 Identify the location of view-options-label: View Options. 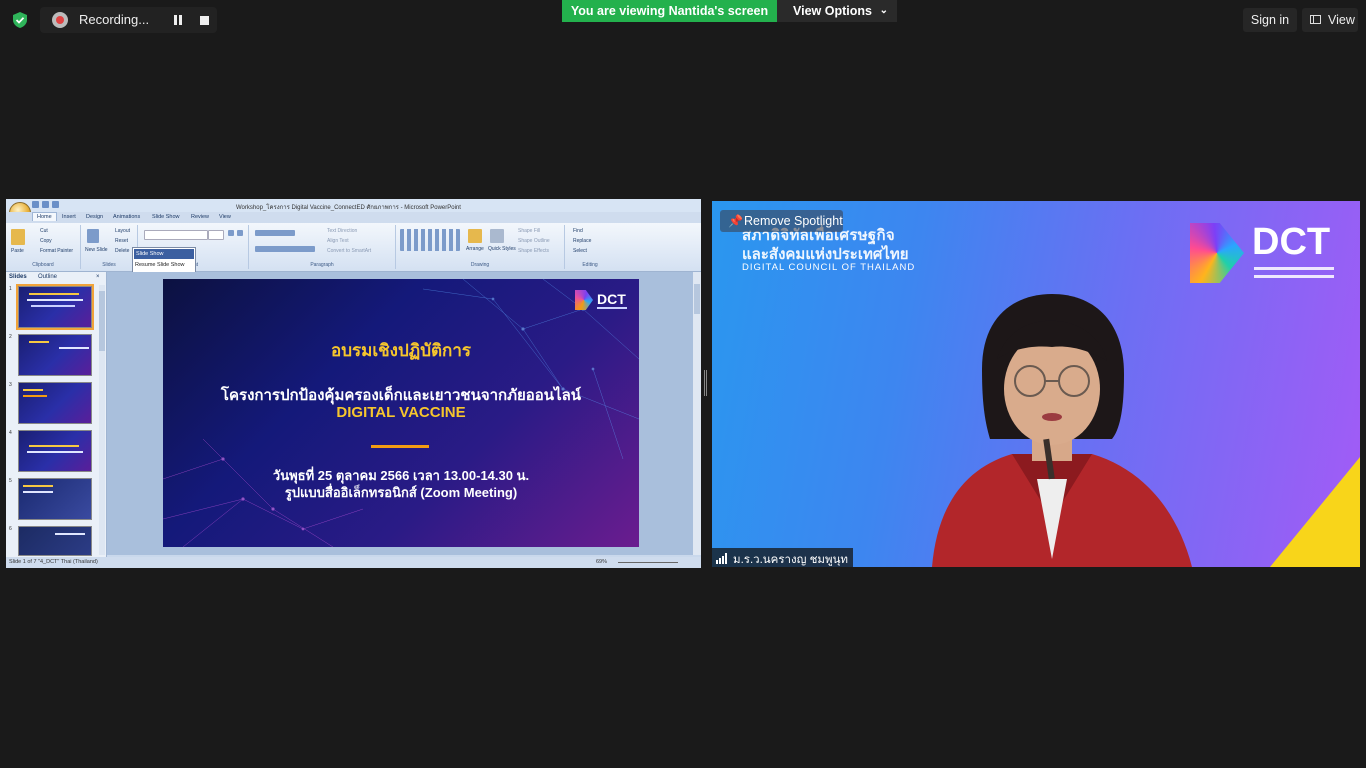
(832, 11).